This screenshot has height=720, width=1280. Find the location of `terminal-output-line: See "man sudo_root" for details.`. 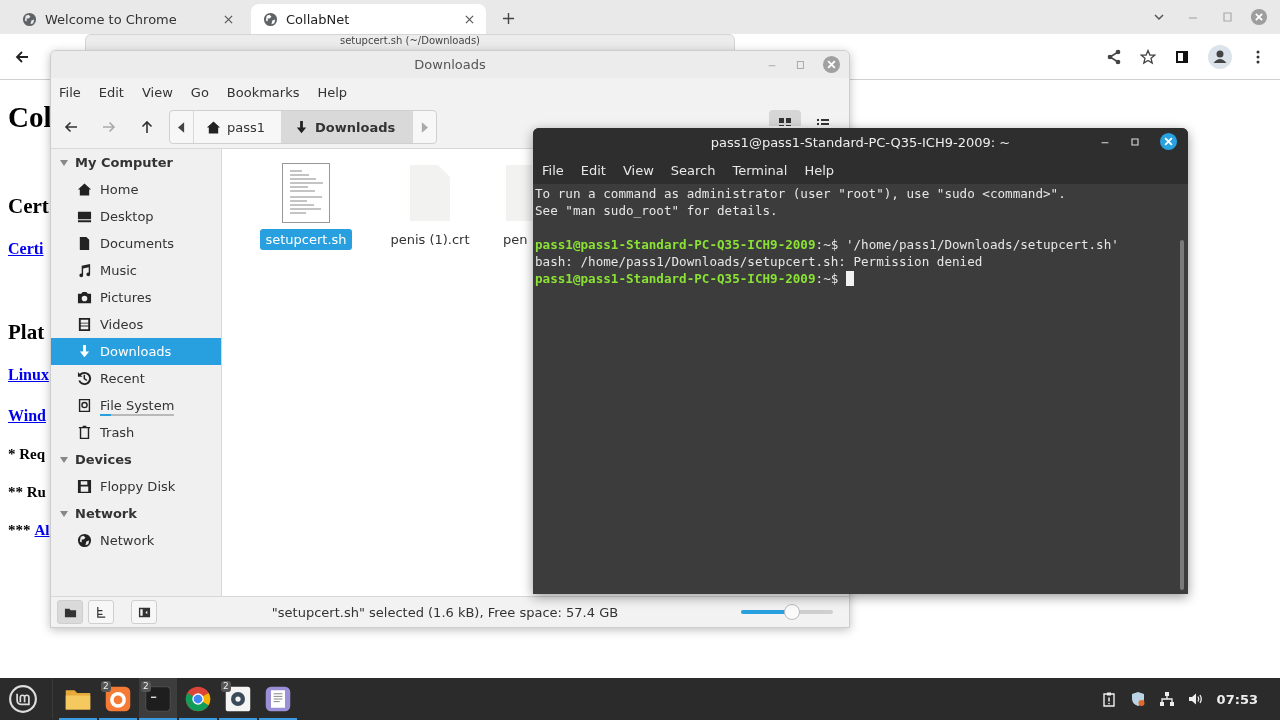

terminal-output-line: See "man sudo_root" for details. is located at coordinates (657, 210).